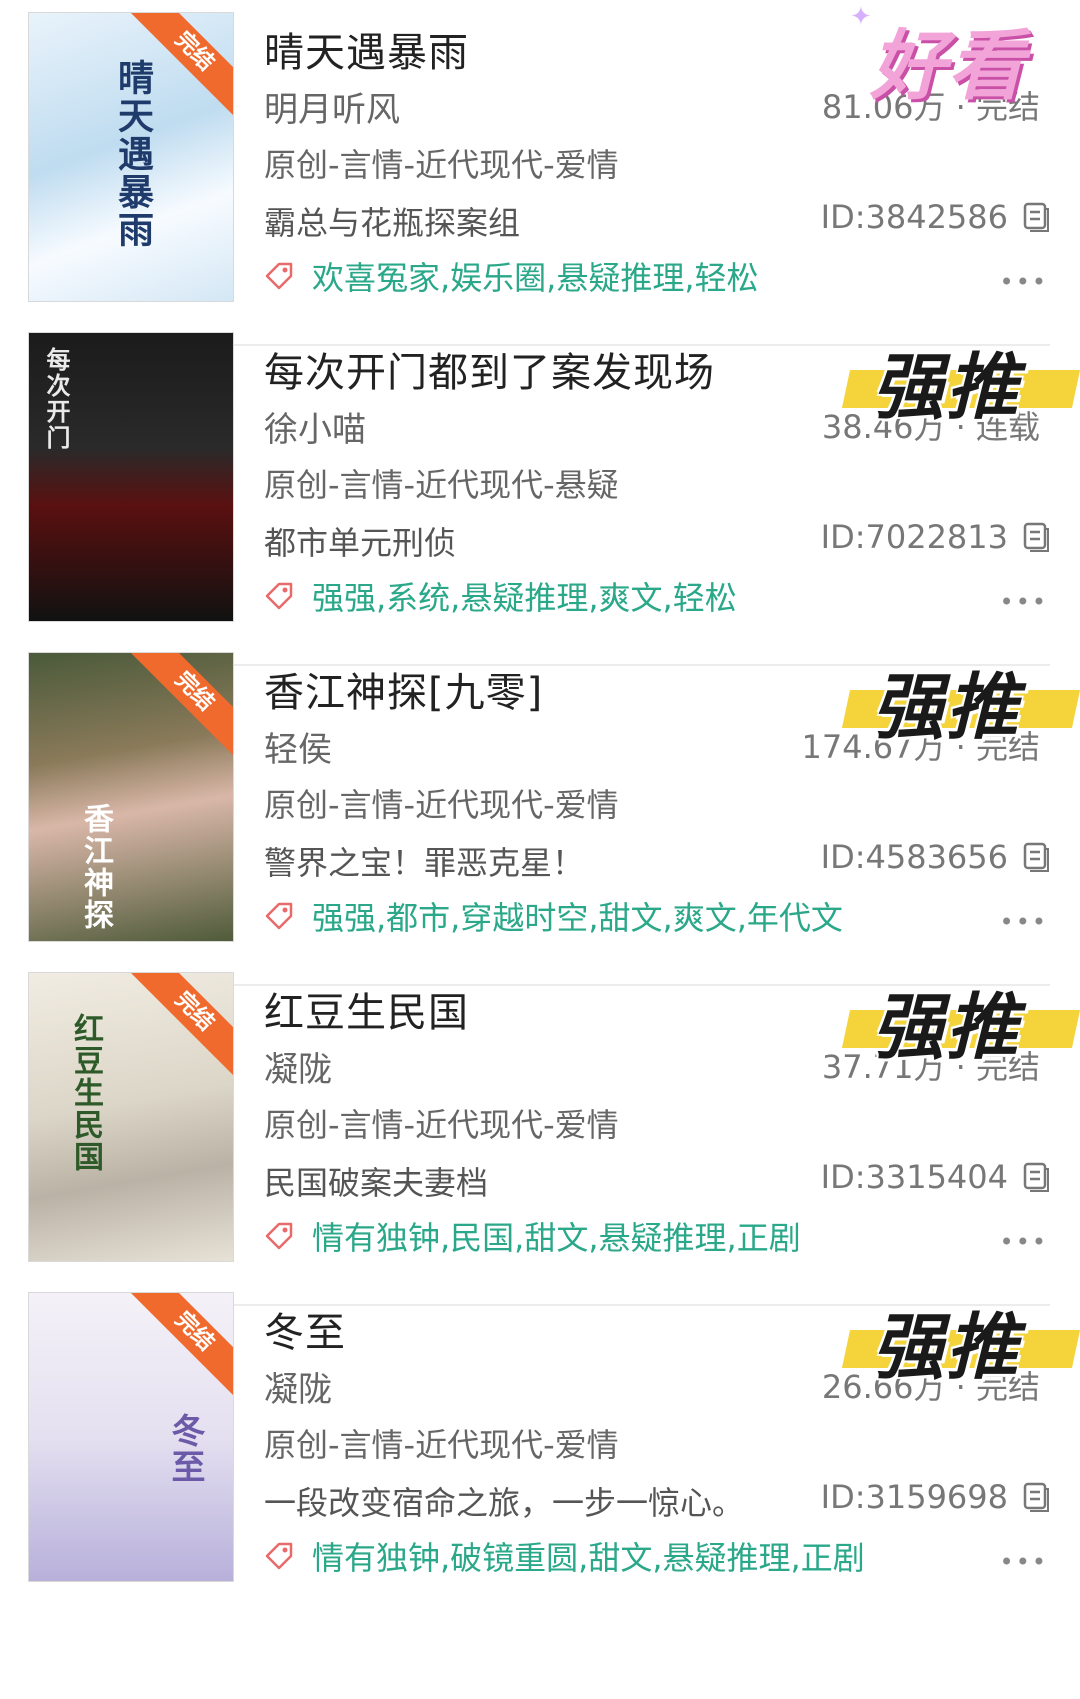  Describe the element at coordinates (133, 154) in the screenshot. I see `cover-title: 晴天遇暴雨` at that location.